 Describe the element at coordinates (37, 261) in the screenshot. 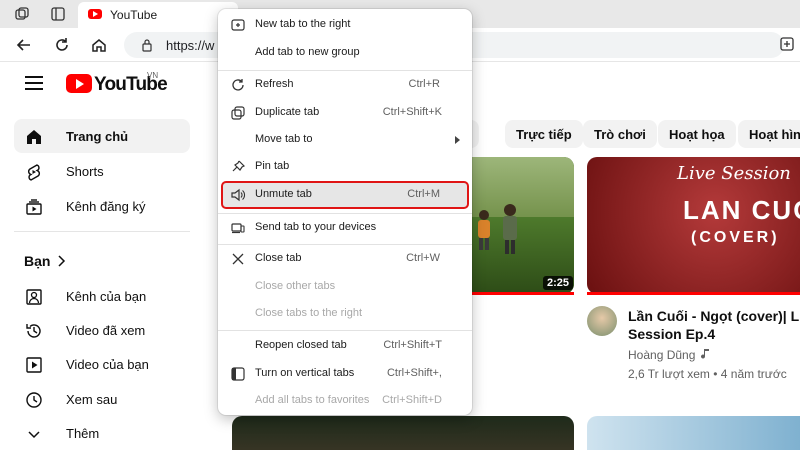

I see `you-section-heading: Bạn` at that location.